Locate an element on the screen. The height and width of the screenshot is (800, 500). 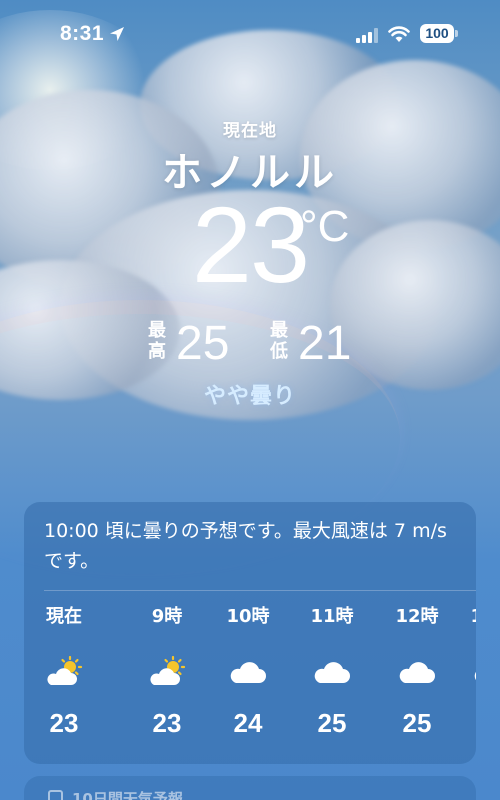
ten-day-forecast-title: 10日間天気予報 is located at coordinates (127, 795).